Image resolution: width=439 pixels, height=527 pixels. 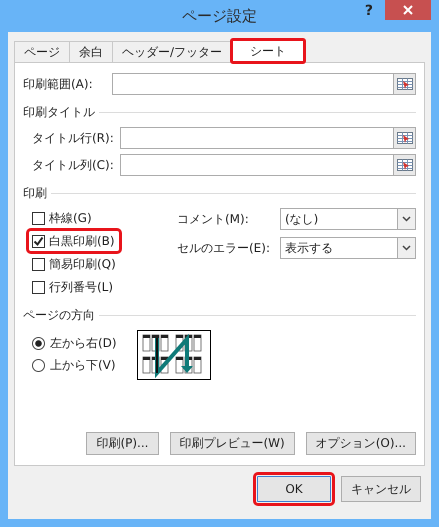 I want to click on checkbox-option: 白黒印刷(B), so click(x=74, y=241).